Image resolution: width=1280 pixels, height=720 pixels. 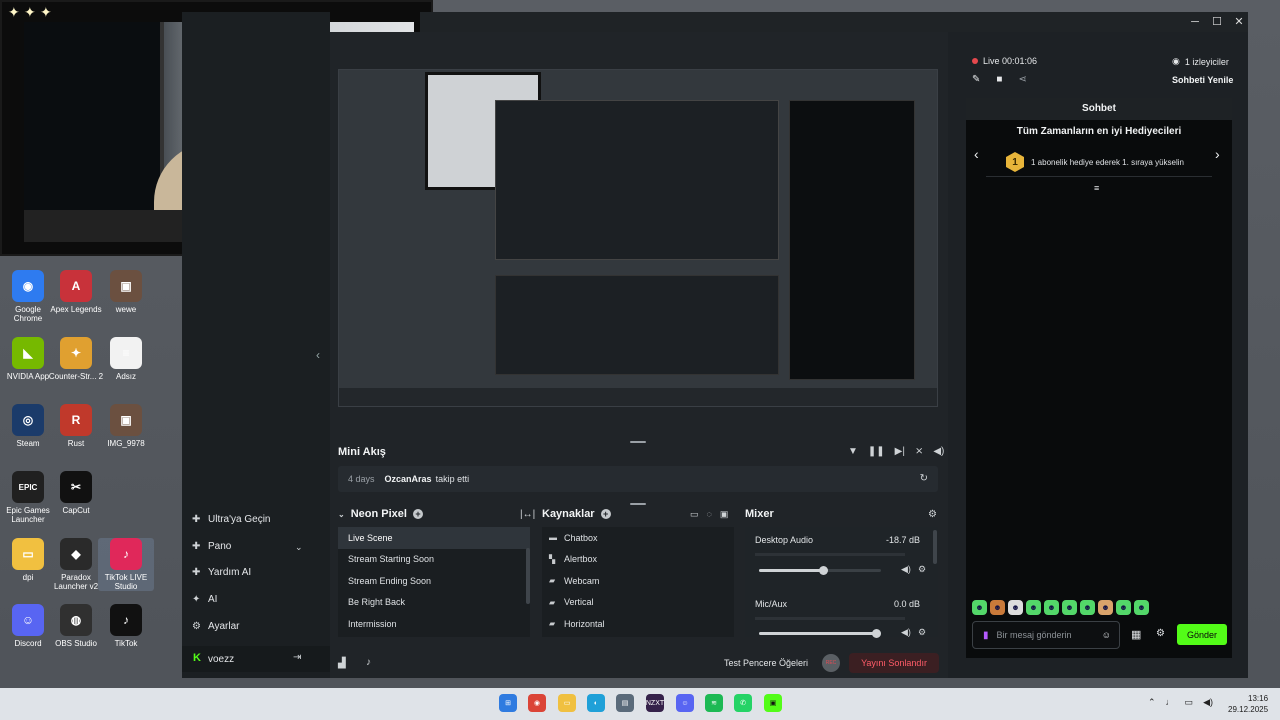 What do you see at coordinates (724, 514) in the screenshot?
I see `add-folder-icon: ▣` at bounding box center [724, 514].